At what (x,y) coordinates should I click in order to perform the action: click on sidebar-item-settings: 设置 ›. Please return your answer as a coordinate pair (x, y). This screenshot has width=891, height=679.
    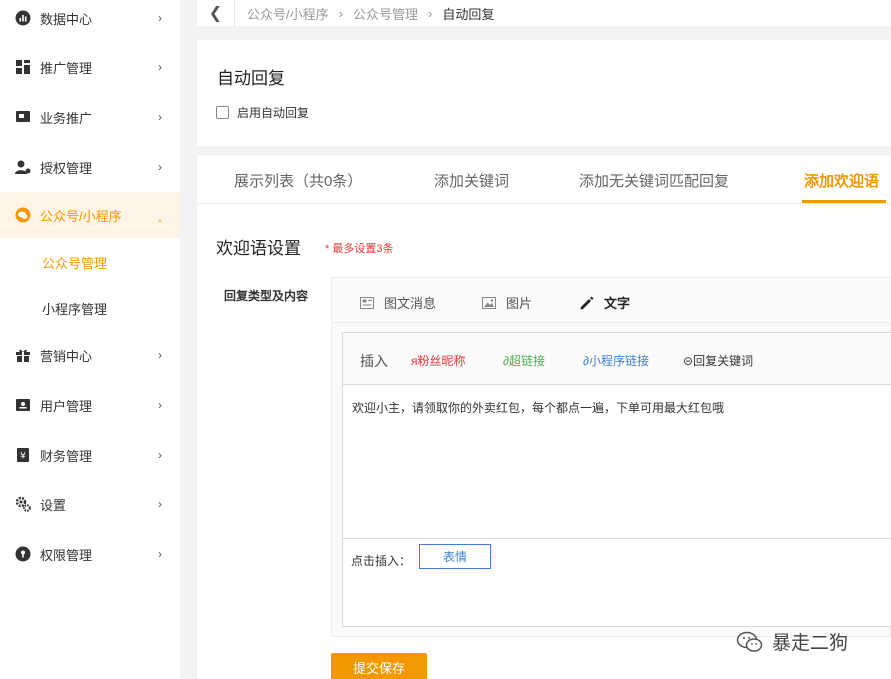
    Looking at the image, I should click on (90, 504).